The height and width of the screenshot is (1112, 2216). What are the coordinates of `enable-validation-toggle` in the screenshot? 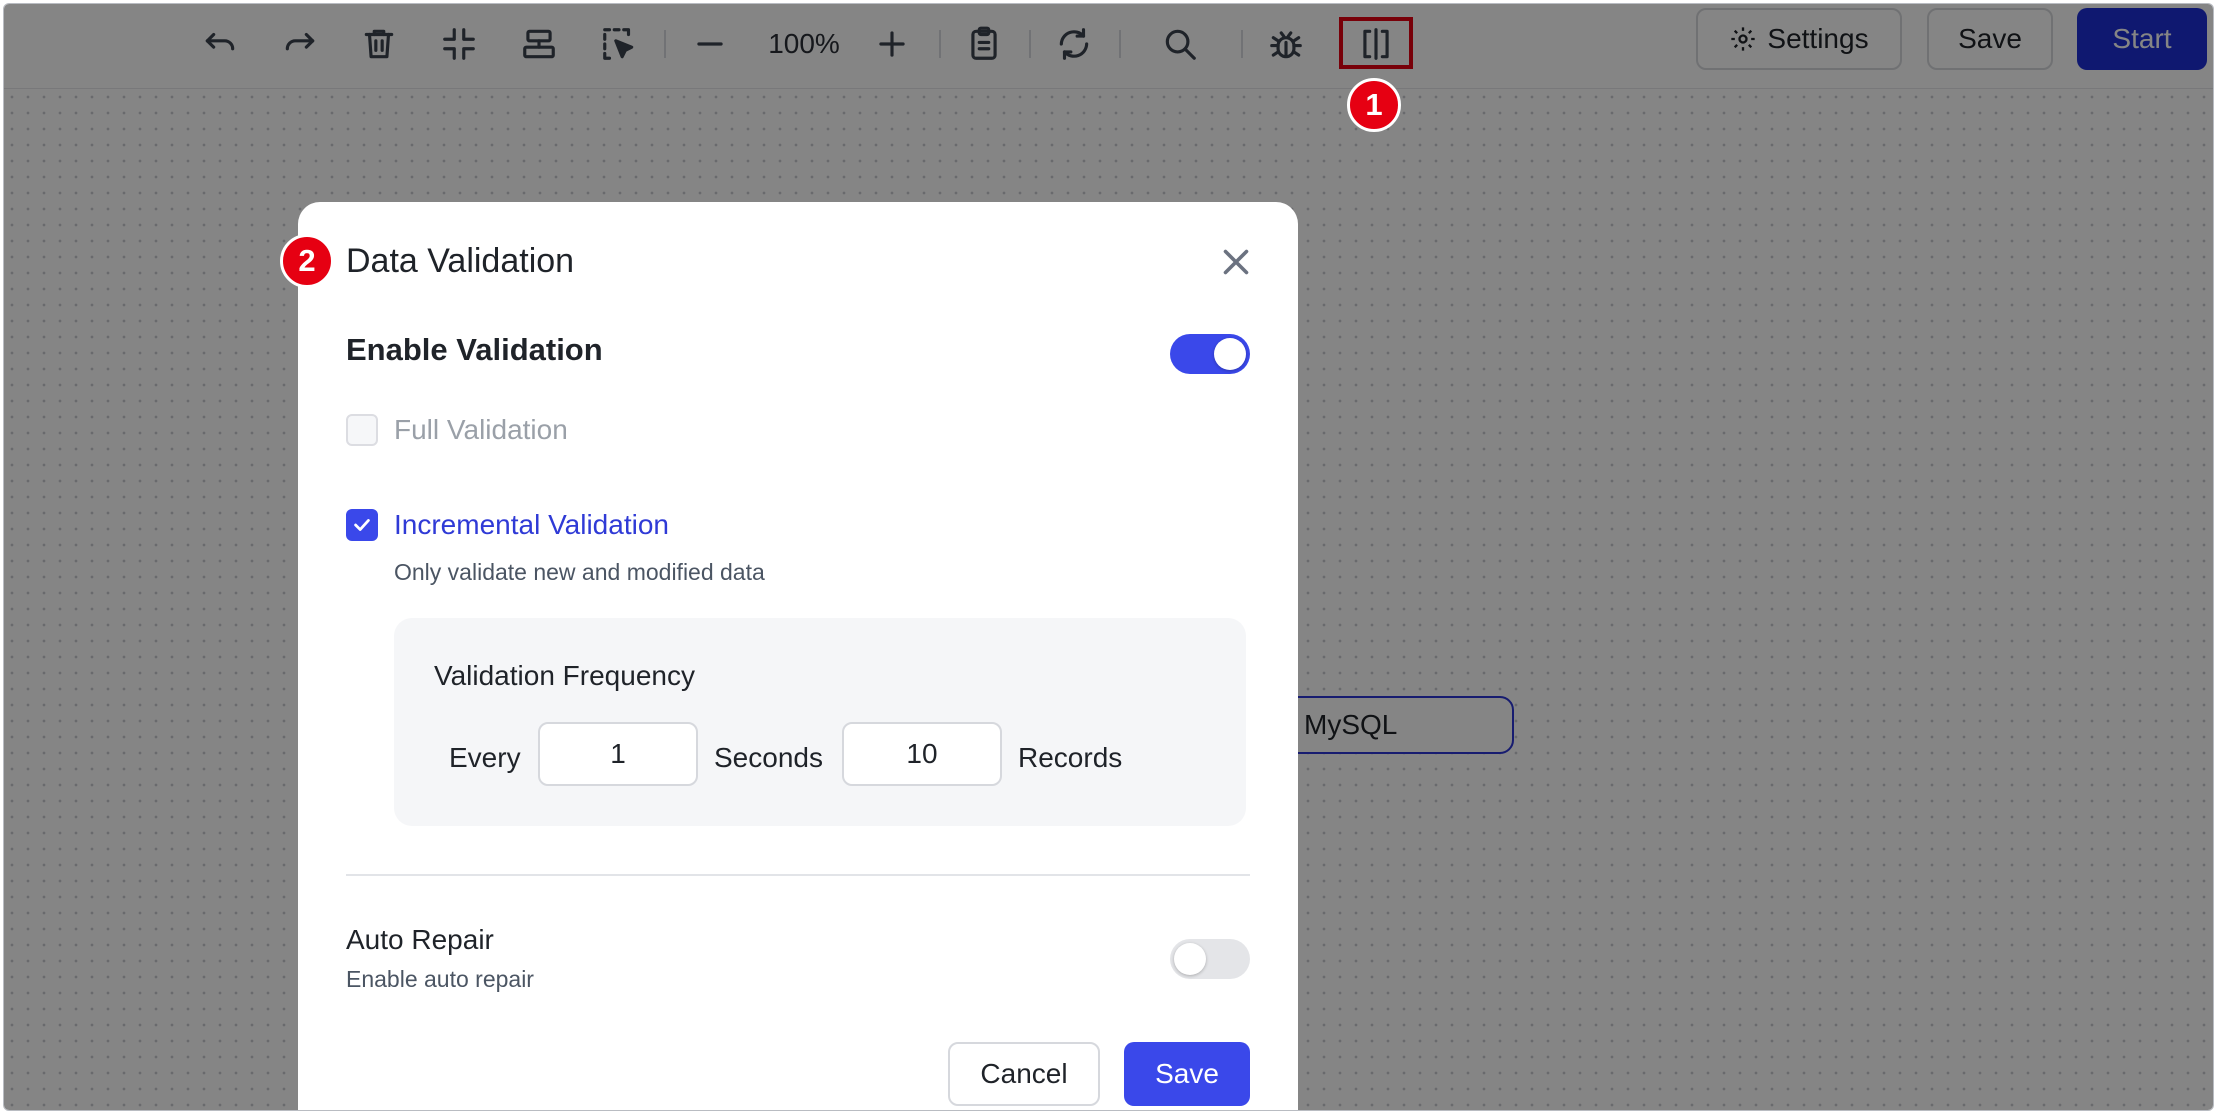 It's located at (1210, 354).